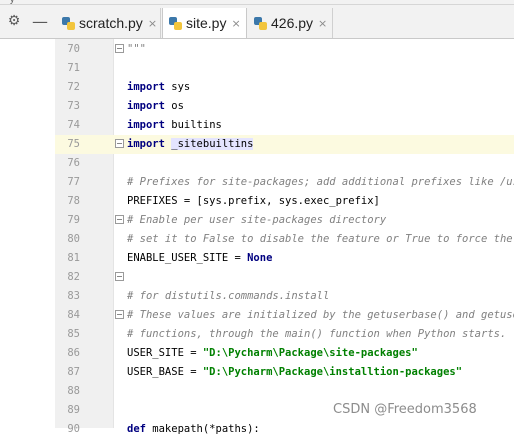 The height and width of the screenshot is (439, 514). Describe the element at coordinates (73, 353) in the screenshot. I see `line-number: 86` at that location.